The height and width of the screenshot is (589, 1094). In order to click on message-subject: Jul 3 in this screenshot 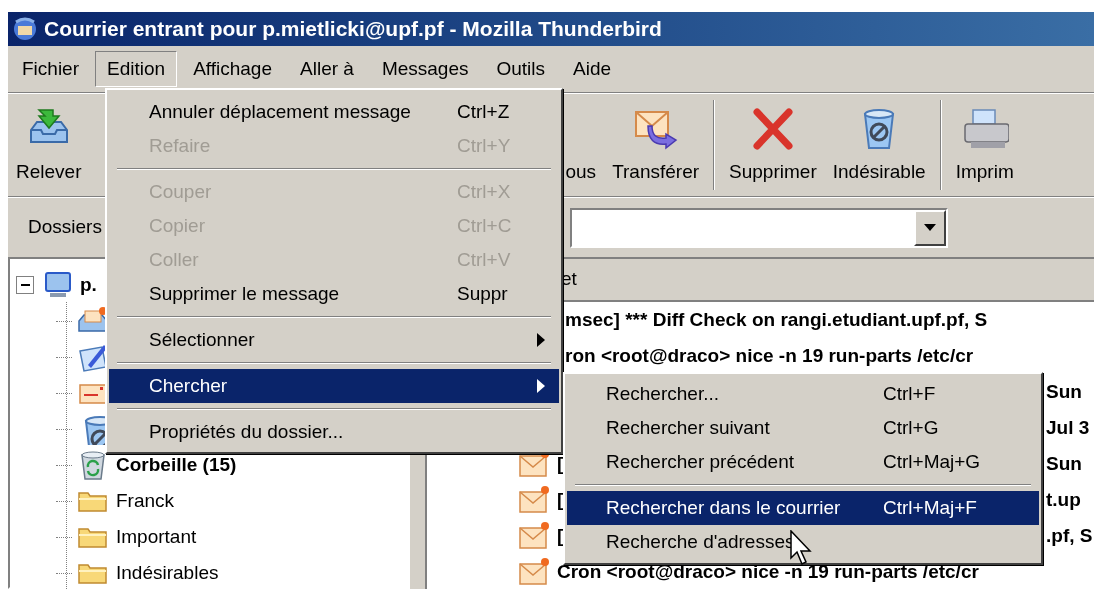, I will do `click(1070, 428)`.